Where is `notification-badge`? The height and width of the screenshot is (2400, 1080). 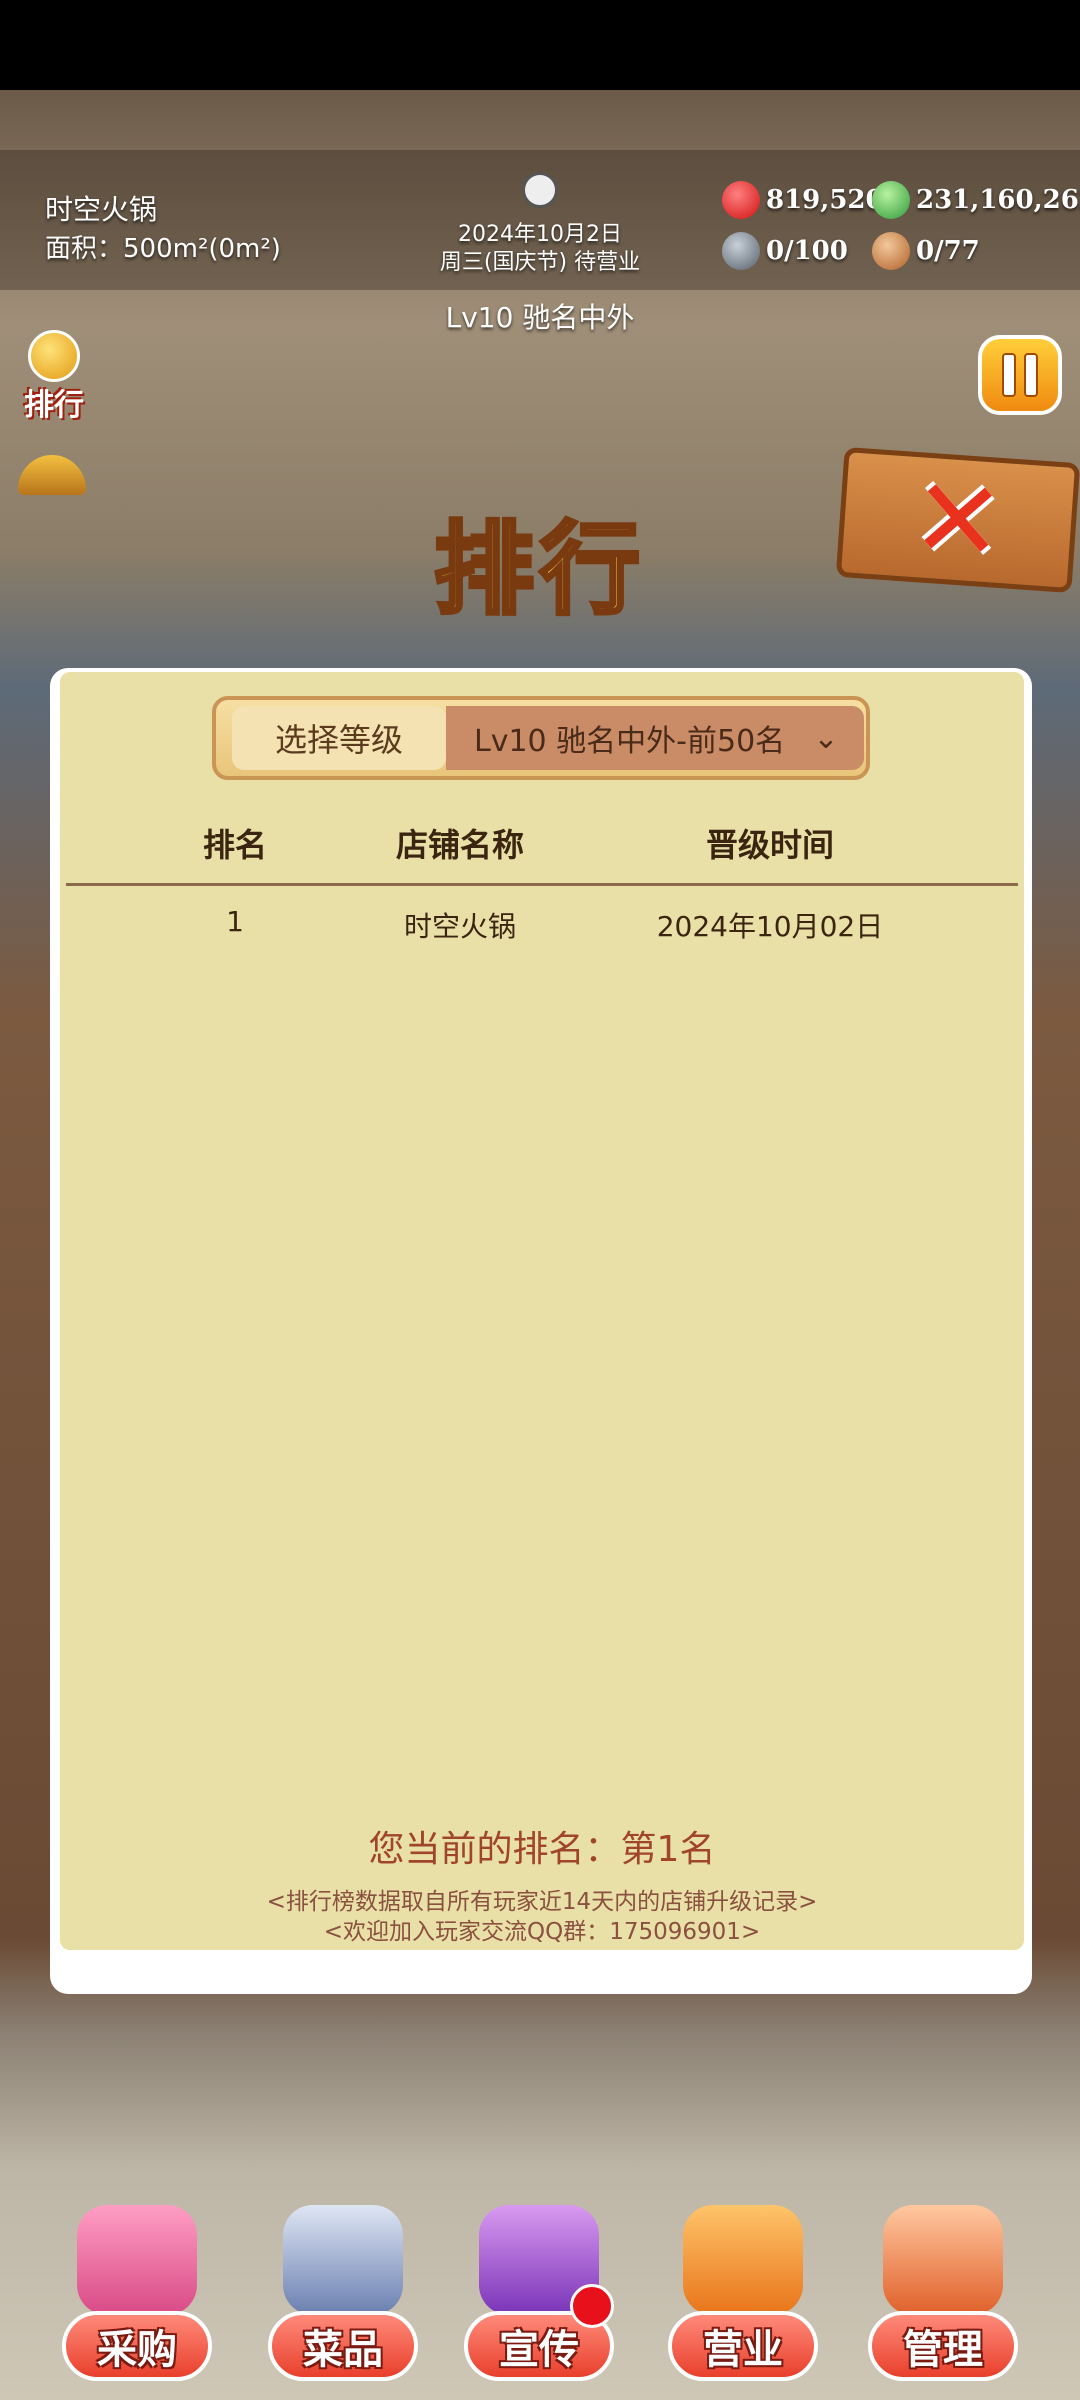
notification-badge is located at coordinates (592, 2306).